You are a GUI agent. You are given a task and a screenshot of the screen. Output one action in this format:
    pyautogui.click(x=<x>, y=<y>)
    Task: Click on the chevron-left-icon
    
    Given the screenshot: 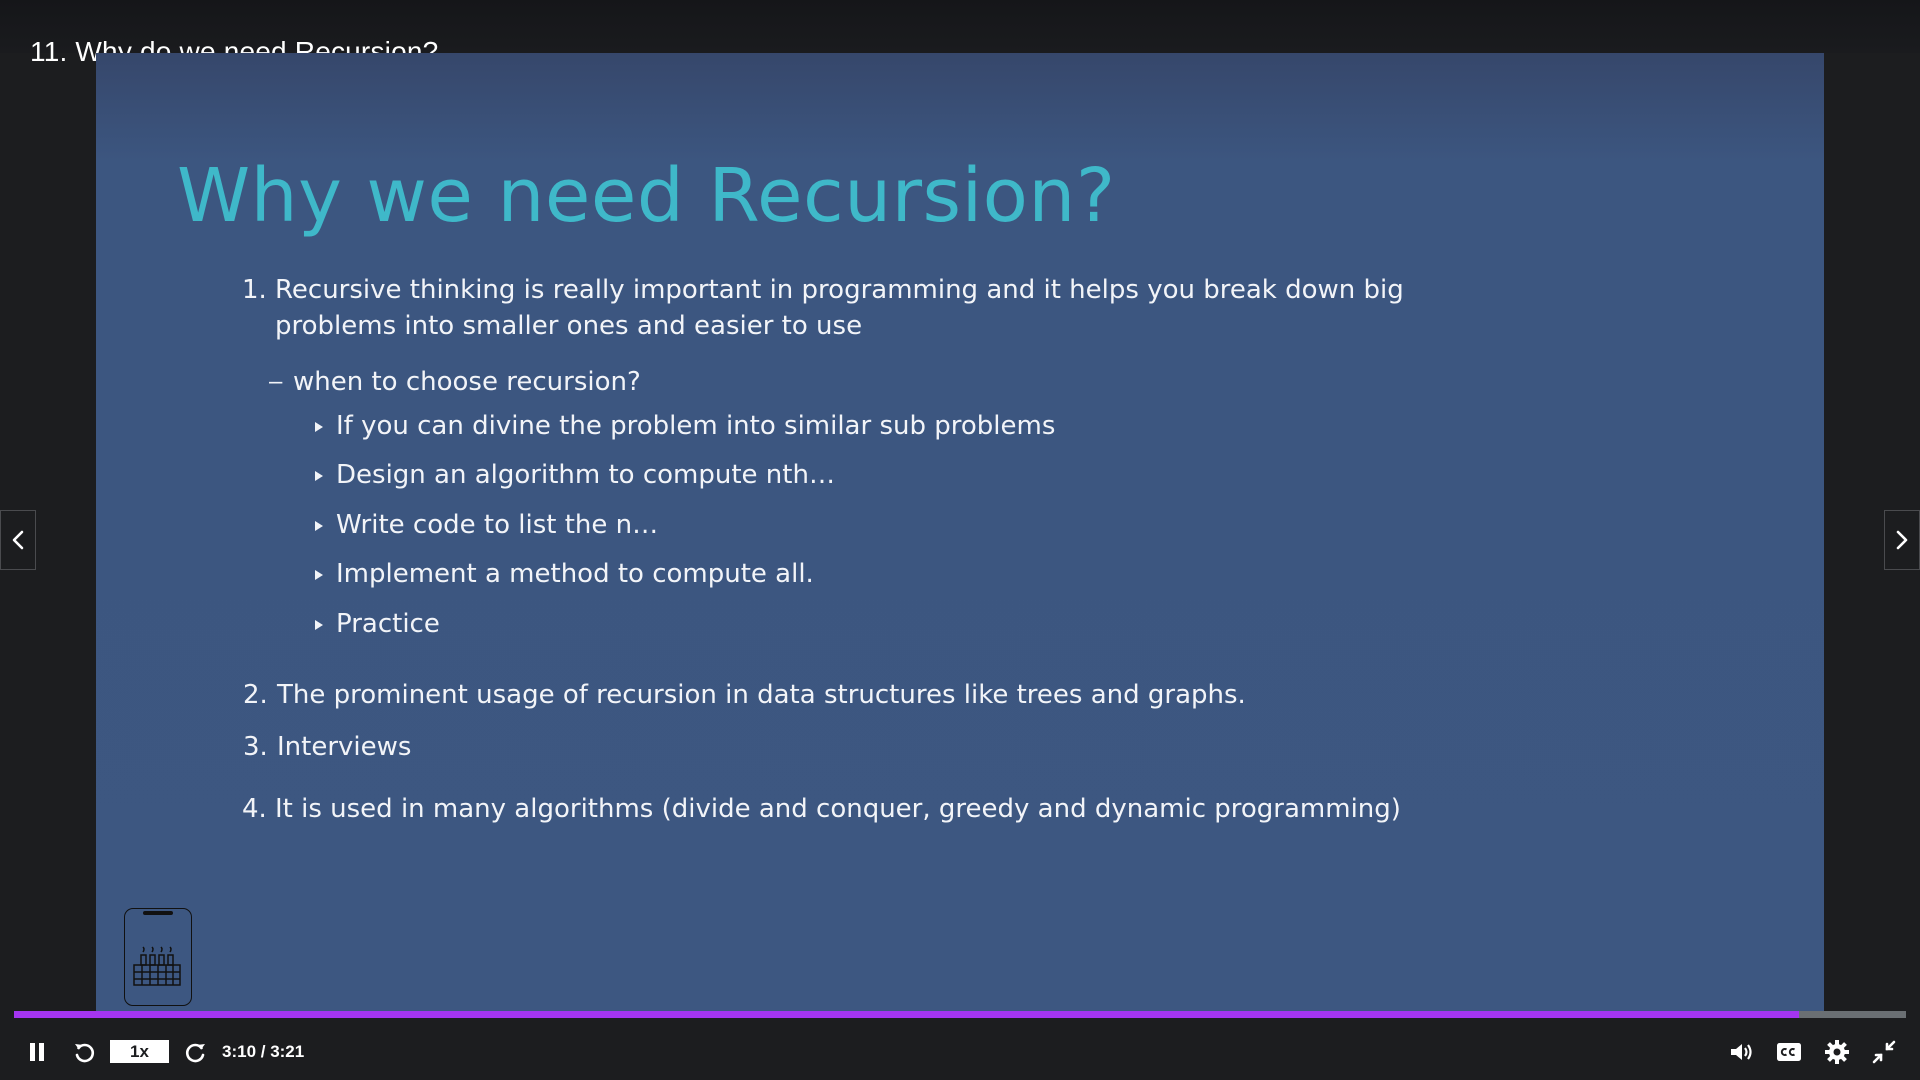 What is the action you would take?
    pyautogui.click(x=18, y=540)
    